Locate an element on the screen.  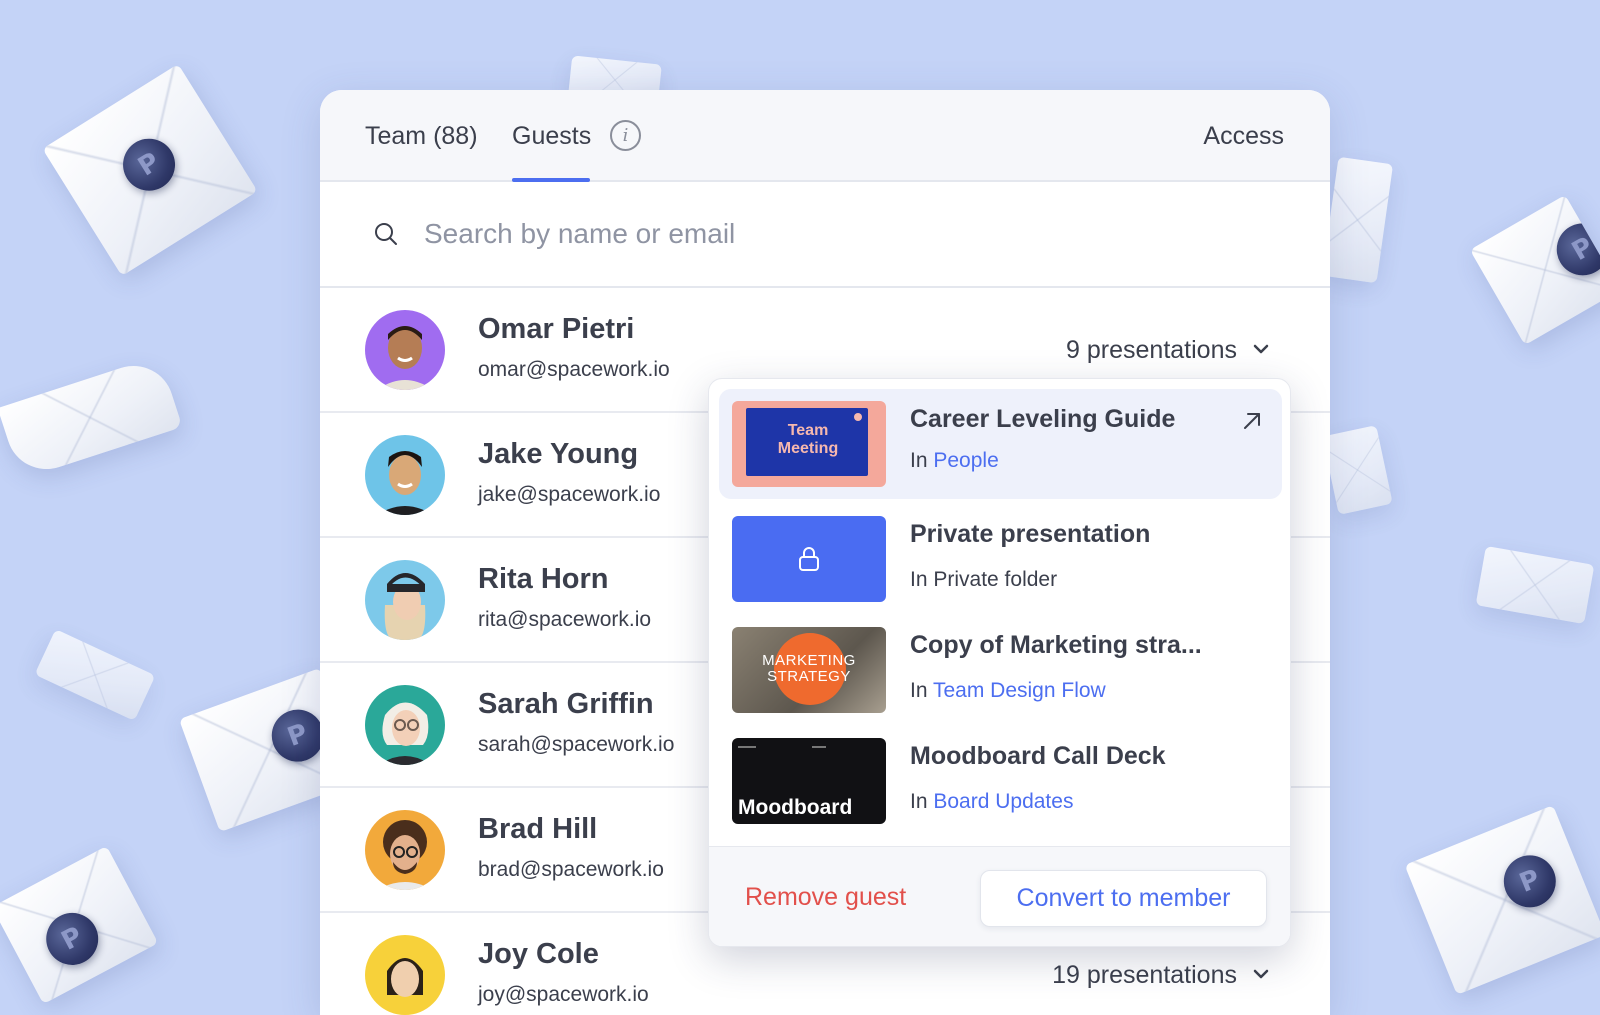
guest-name: Joy Cole is located at coordinates (538, 954).